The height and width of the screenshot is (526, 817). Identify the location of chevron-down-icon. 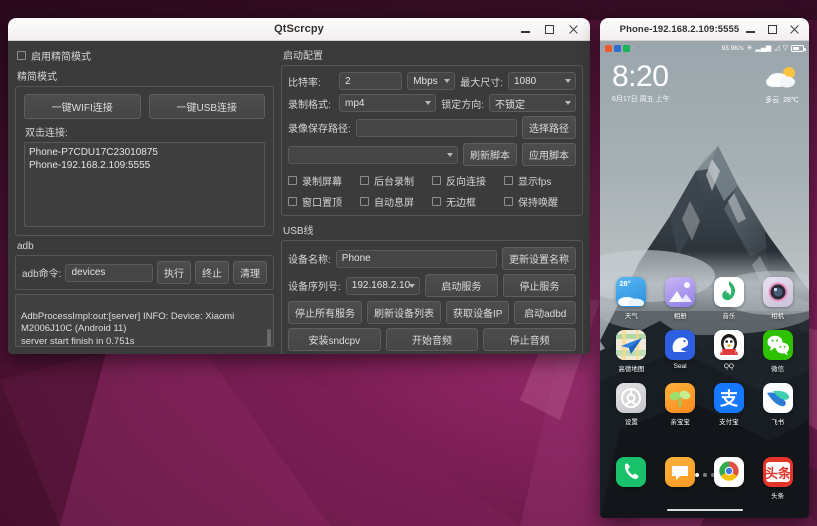
(450, 154).